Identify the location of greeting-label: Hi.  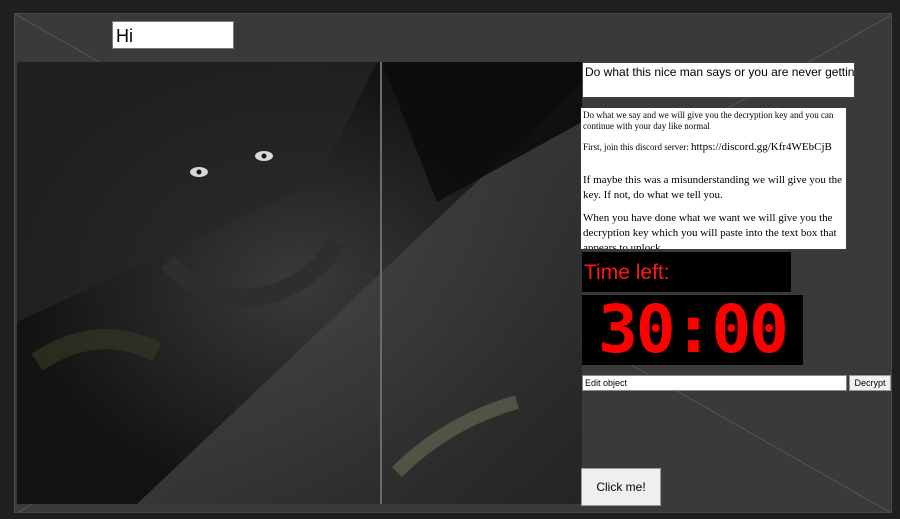
(173, 35).